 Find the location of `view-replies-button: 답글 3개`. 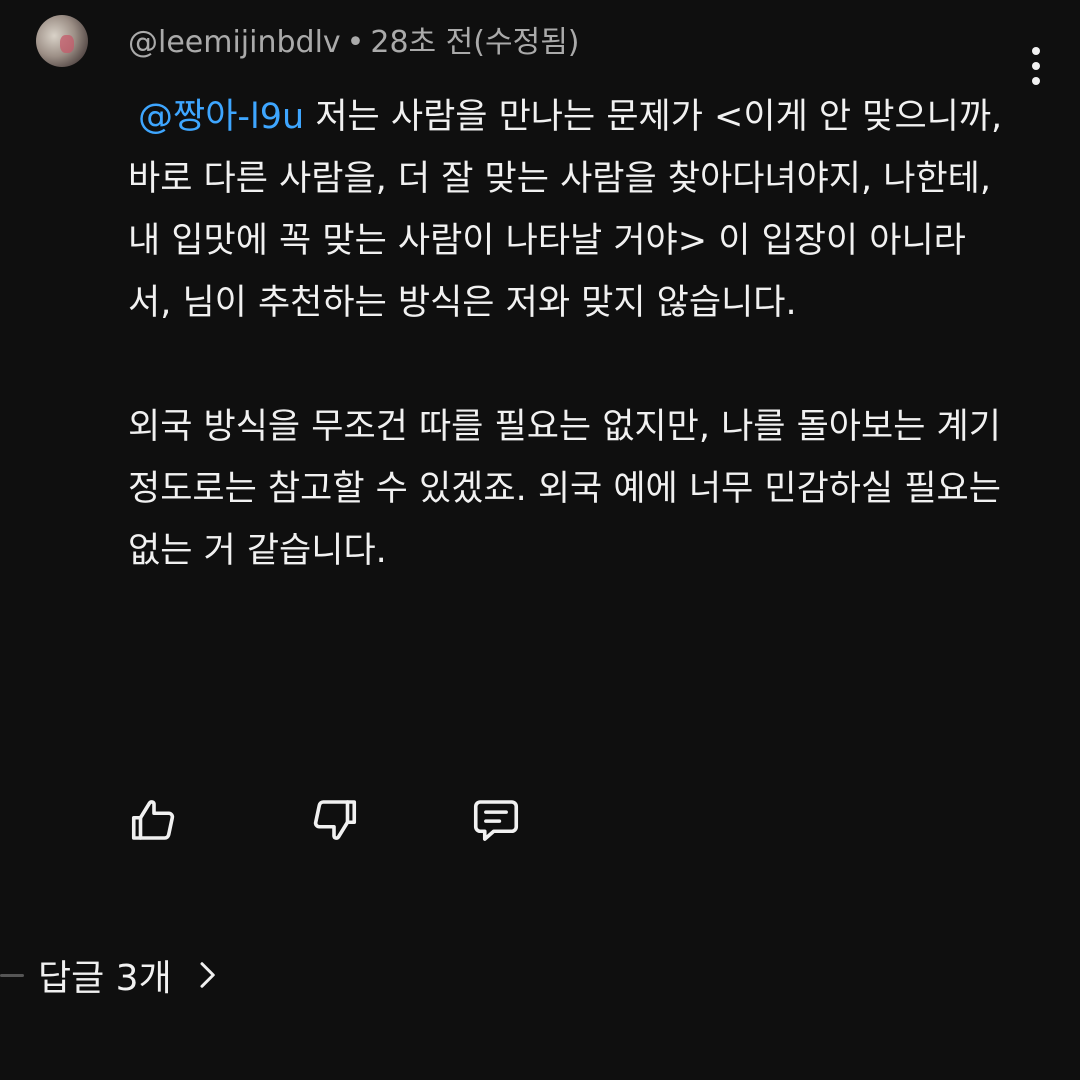

view-replies-button: 답글 3개 is located at coordinates (111, 975).